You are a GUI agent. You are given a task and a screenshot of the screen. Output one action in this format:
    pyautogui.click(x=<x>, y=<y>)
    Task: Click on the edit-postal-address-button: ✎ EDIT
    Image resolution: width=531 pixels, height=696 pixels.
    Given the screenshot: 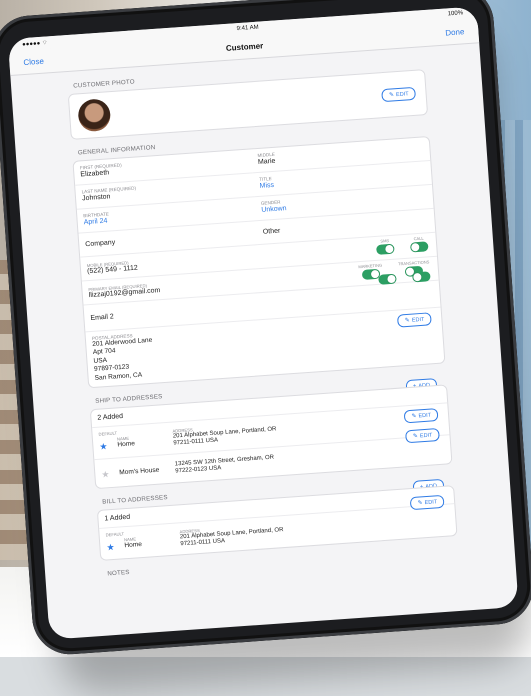 What is the action you would take?
    pyautogui.click(x=414, y=320)
    